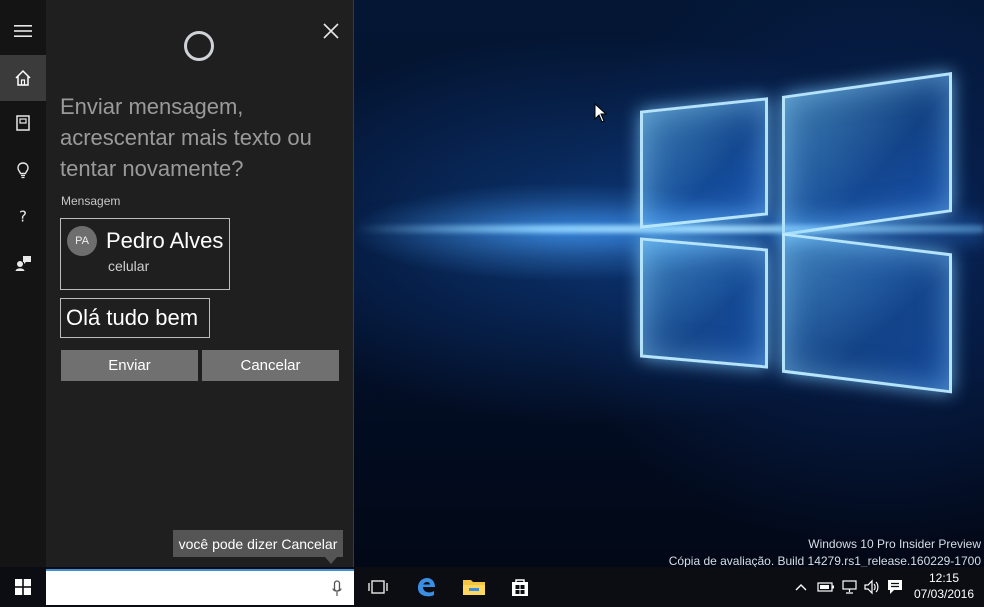  Describe the element at coordinates (944, 594) in the screenshot. I see `clock-date: 07/03/2016` at that location.